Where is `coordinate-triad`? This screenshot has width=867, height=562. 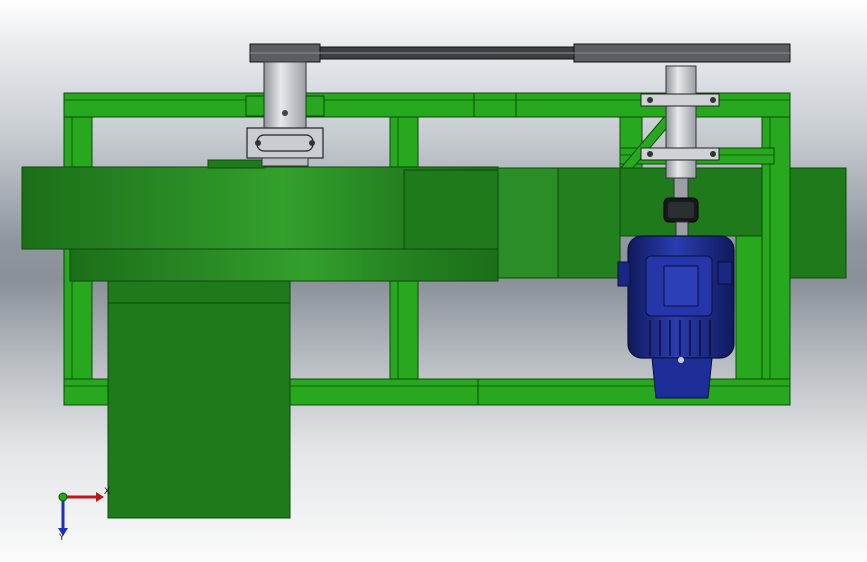
coordinate-triad is located at coordinates (81, 514).